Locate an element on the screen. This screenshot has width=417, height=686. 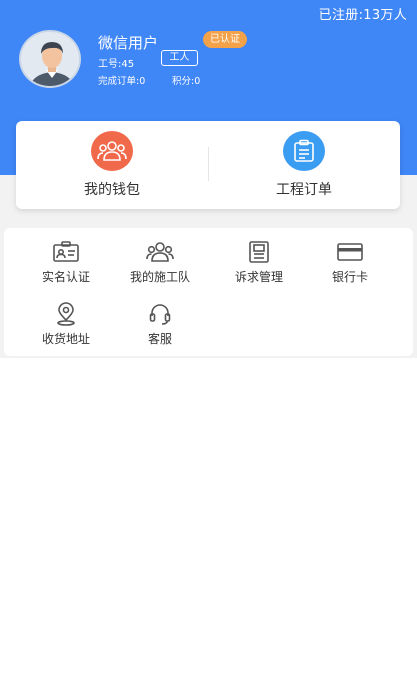
menu-label: 我的施工队 is located at coordinates (159, 277).